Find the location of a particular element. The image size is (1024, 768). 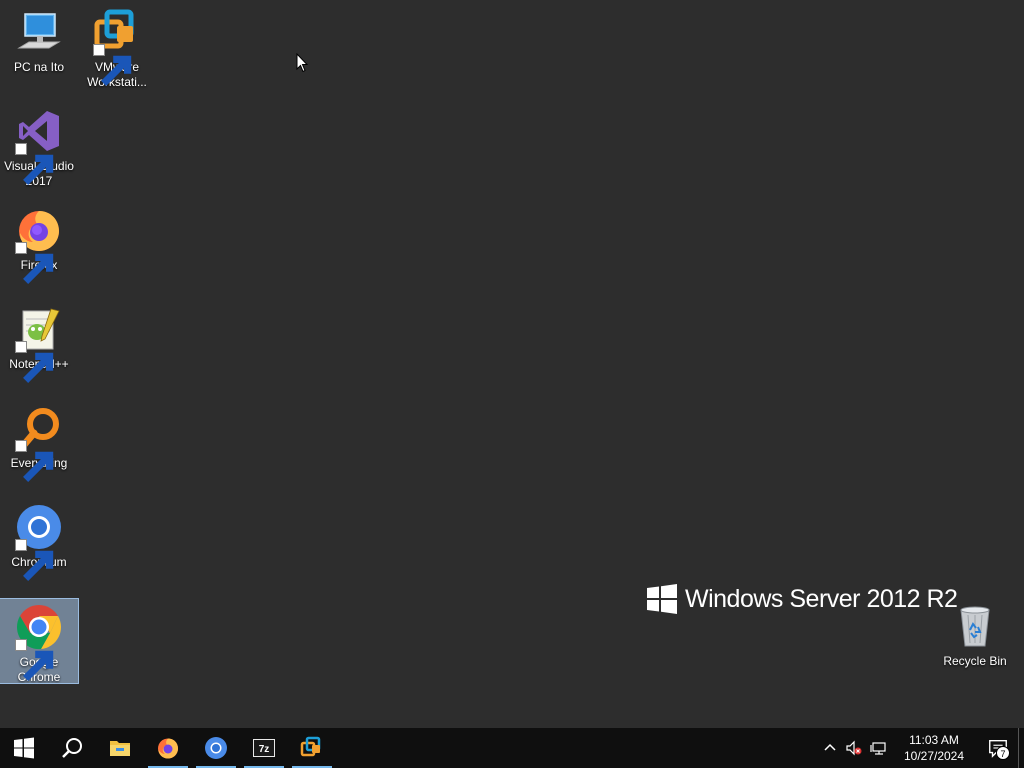

search-icon is located at coordinates (72, 748).